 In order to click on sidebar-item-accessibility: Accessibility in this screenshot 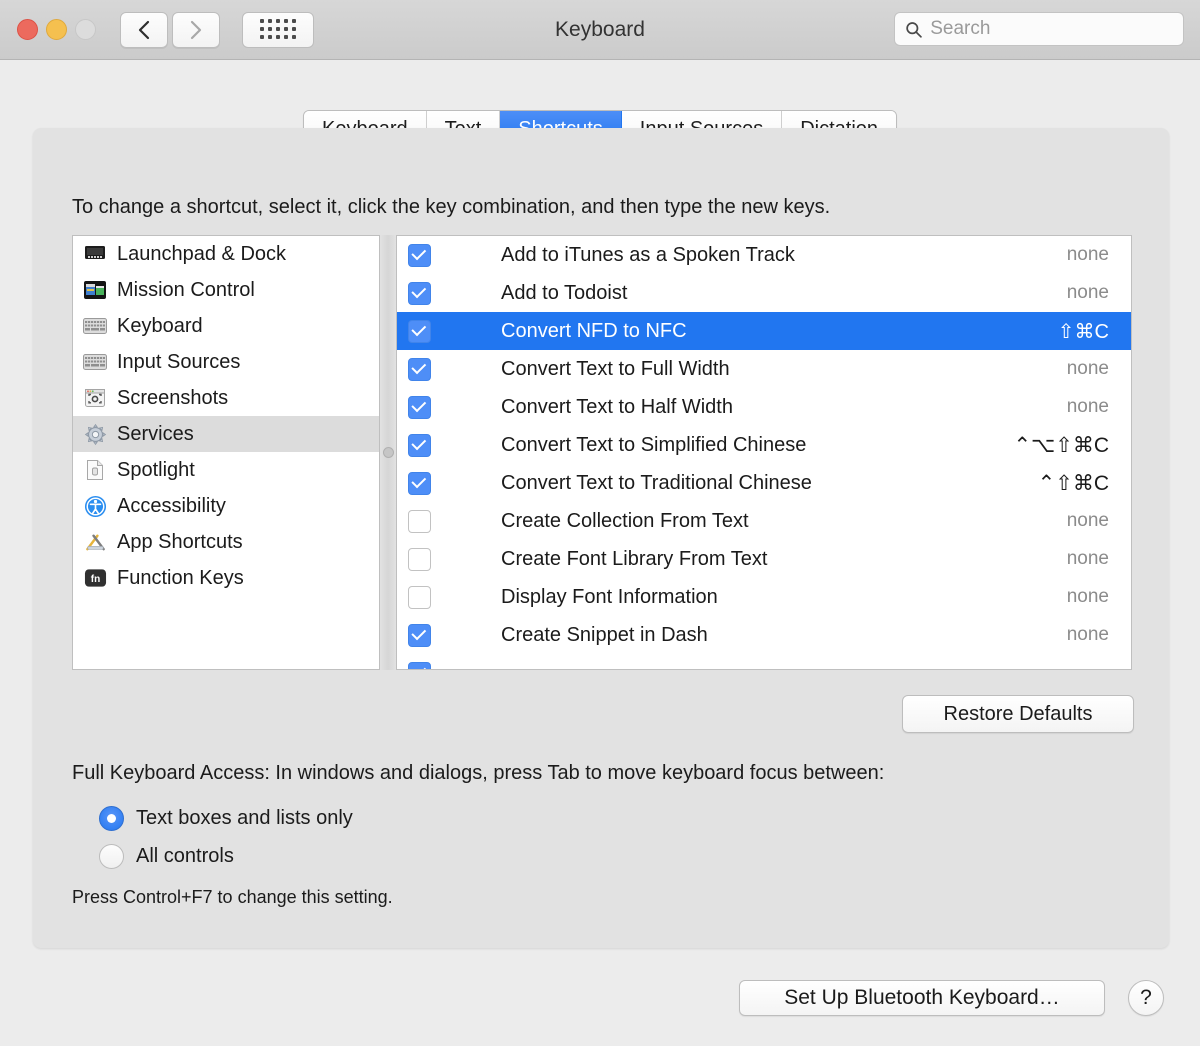, I will do `click(226, 506)`.